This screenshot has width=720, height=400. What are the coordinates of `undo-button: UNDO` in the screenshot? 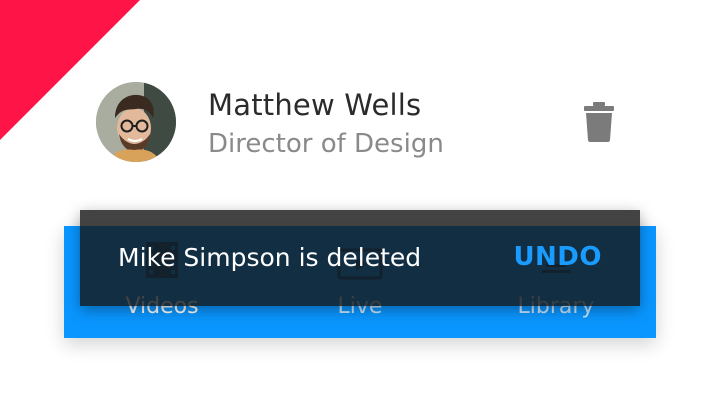 It's located at (557, 257).